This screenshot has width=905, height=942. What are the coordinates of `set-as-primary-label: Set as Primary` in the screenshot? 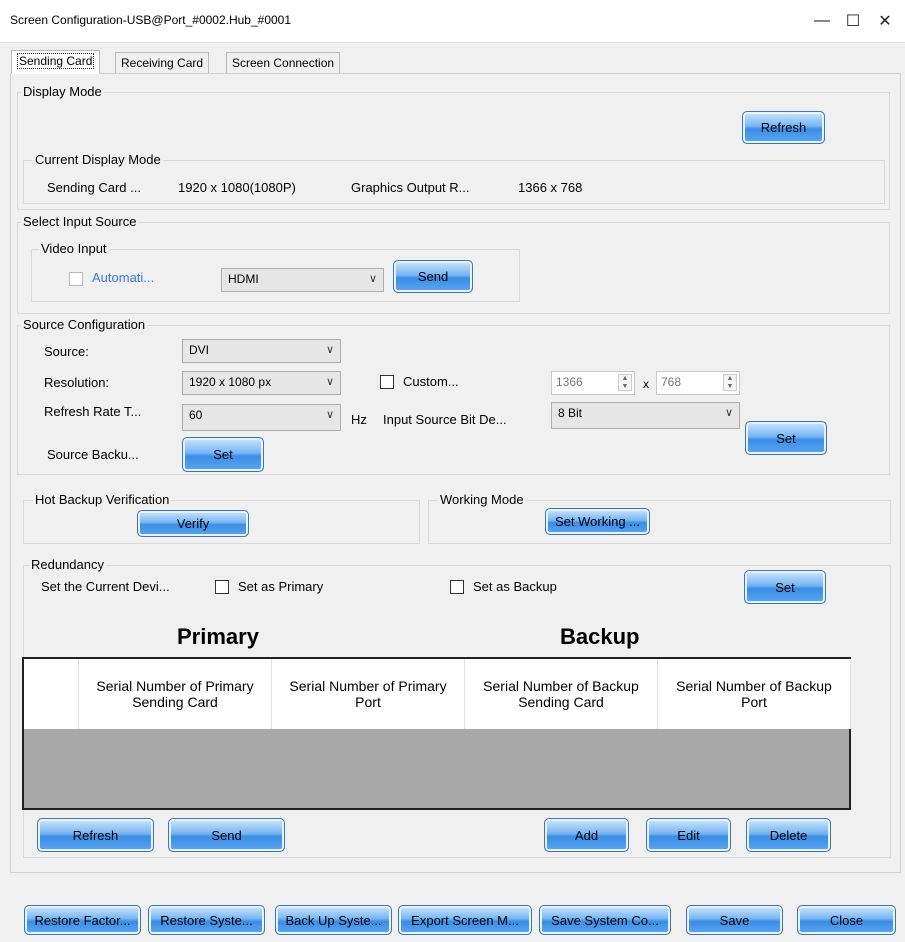 It's located at (281, 586).